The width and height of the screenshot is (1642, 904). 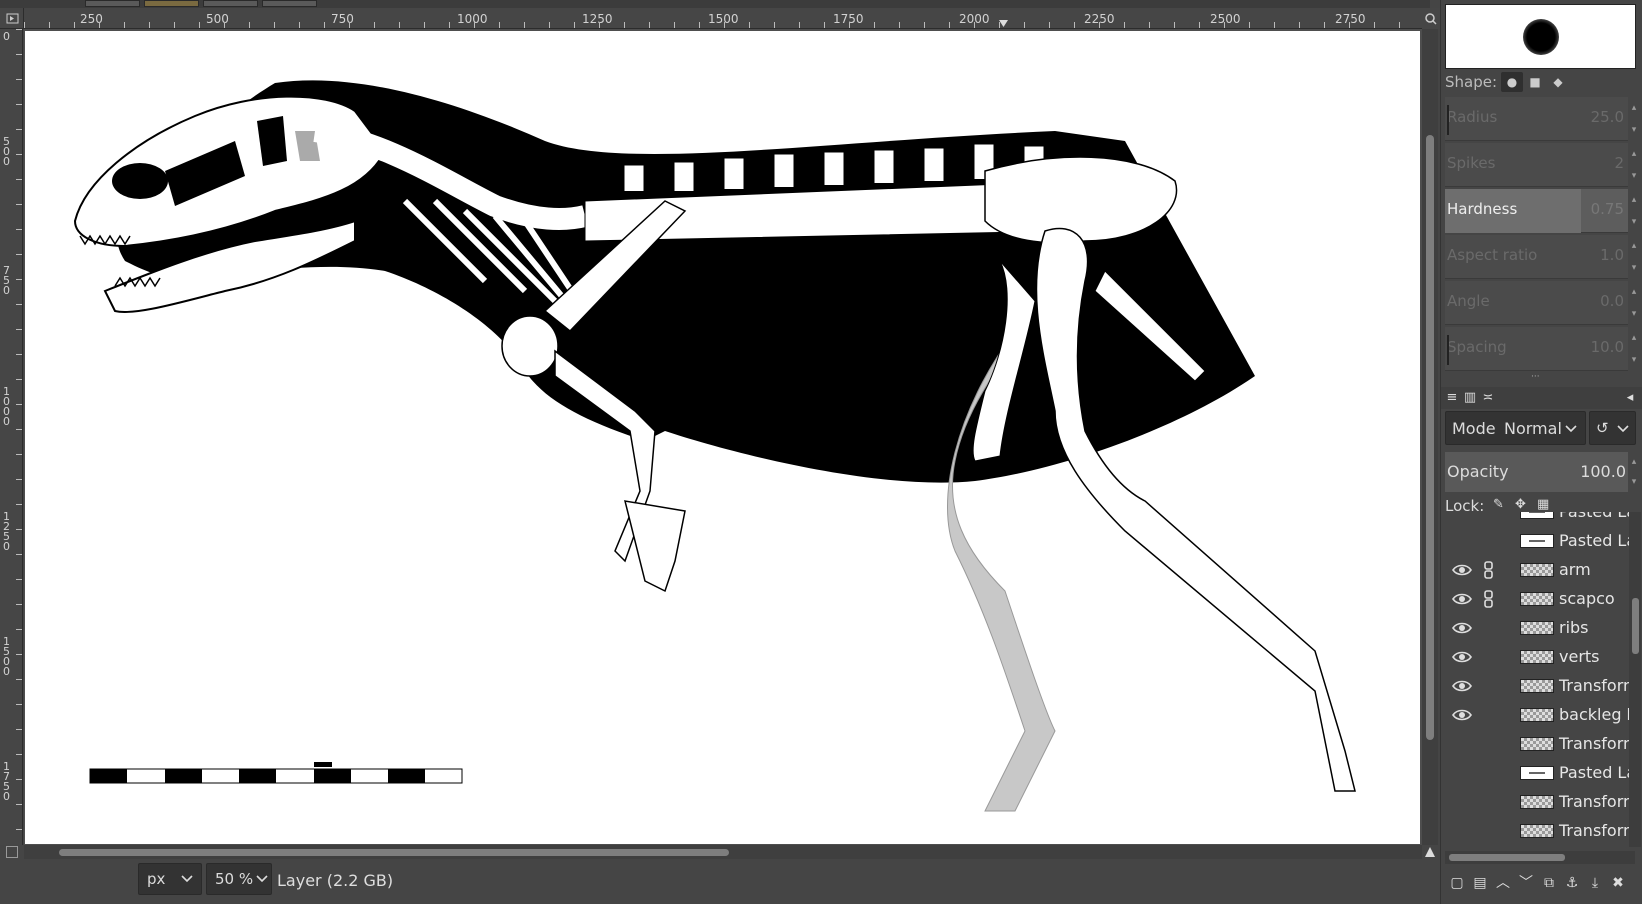 What do you see at coordinates (1549, 883) in the screenshot?
I see `duplicate-layer-icon: ⧉` at bounding box center [1549, 883].